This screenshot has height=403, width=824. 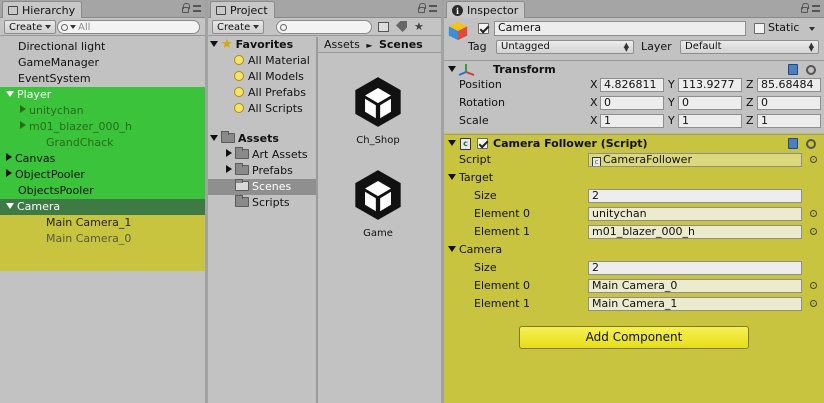 What do you see at coordinates (695, 286) in the screenshot?
I see `camera-element-field: Main Camera_0` at bounding box center [695, 286].